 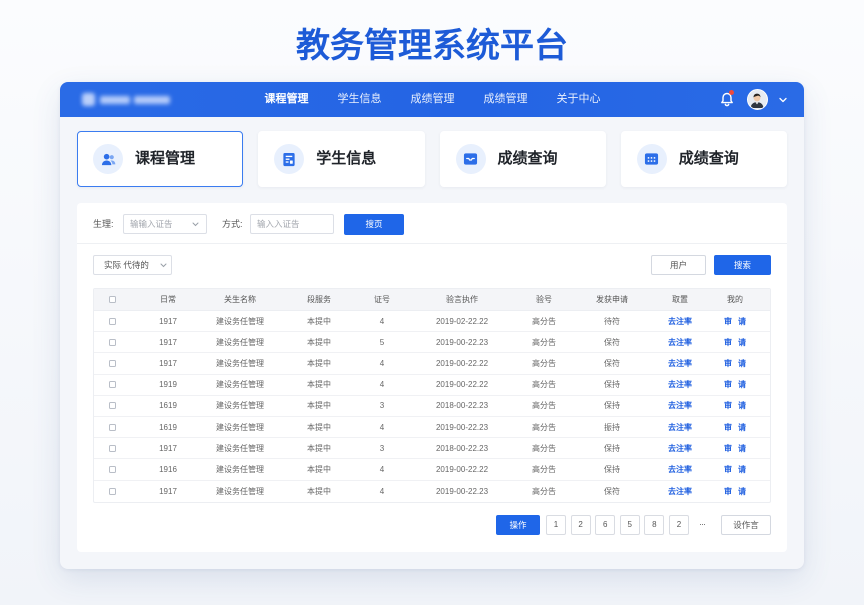 I want to click on table-row: 1919 建设务任管理 本提中 4 2019-00-22.22 高分告 保持 去注率审请, so click(x=432, y=385).